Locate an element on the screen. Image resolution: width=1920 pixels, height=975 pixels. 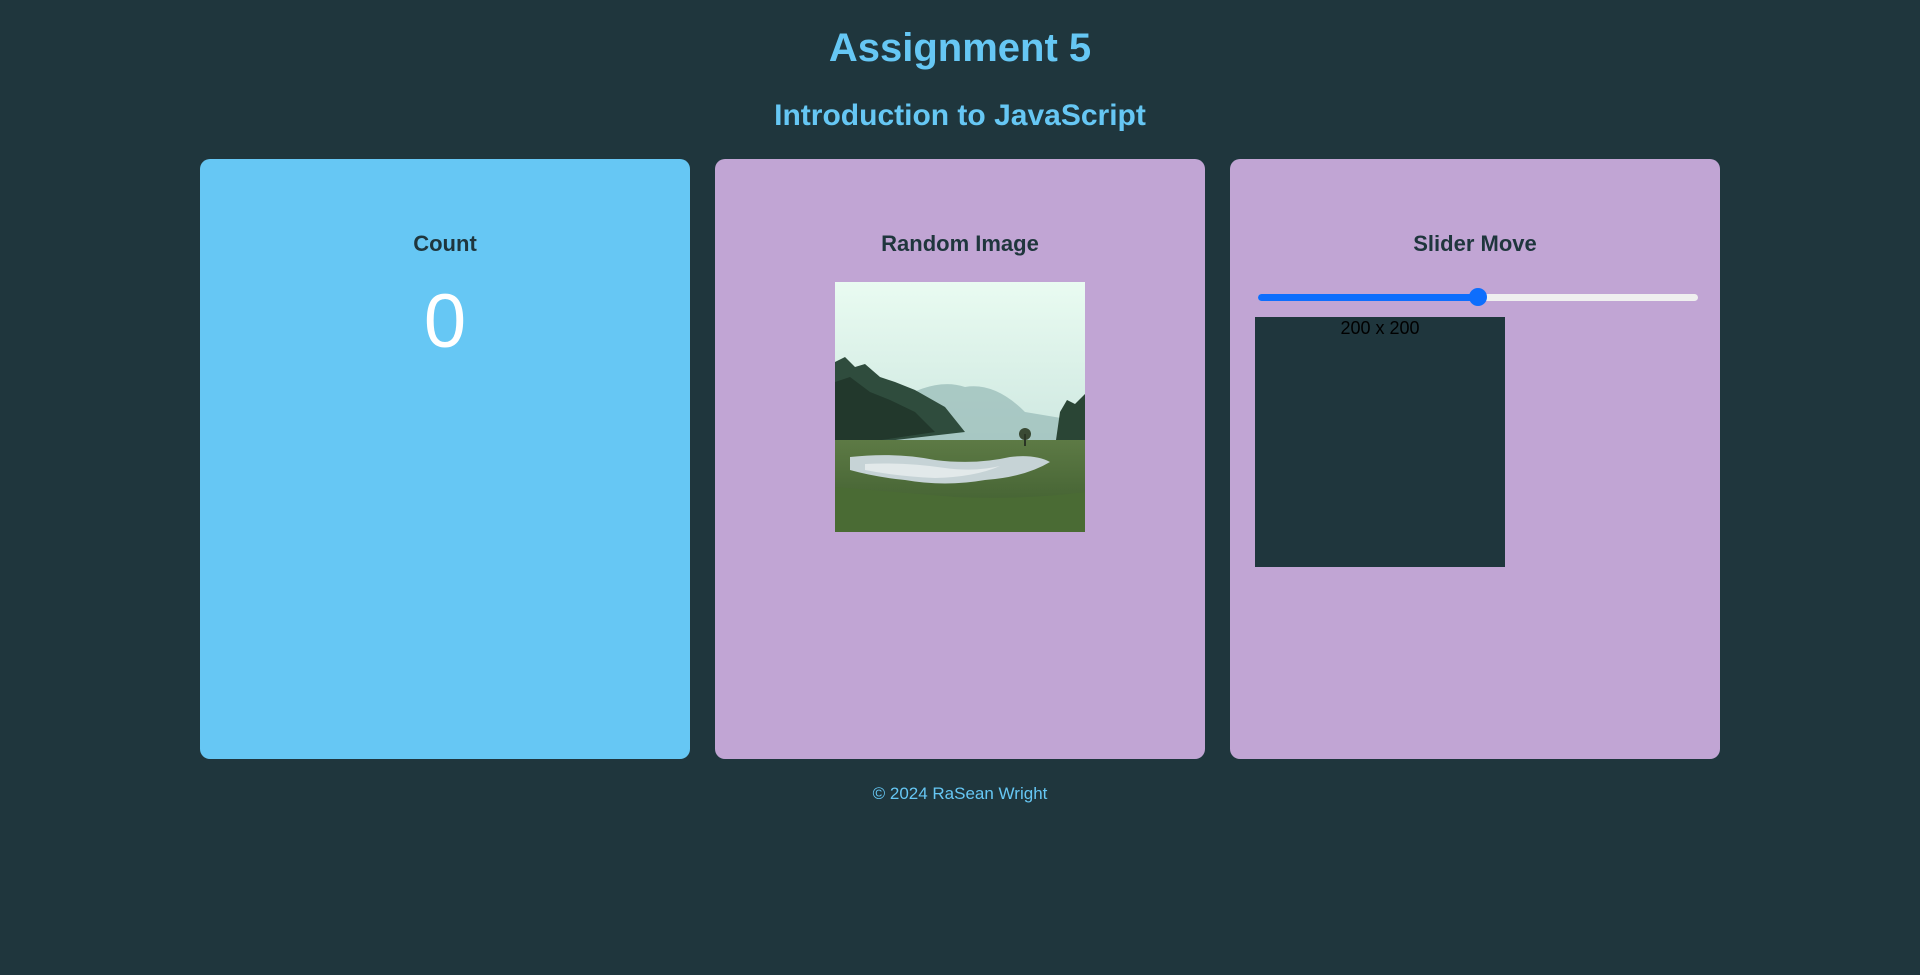
count-value: 0 is located at coordinates (445, 321).